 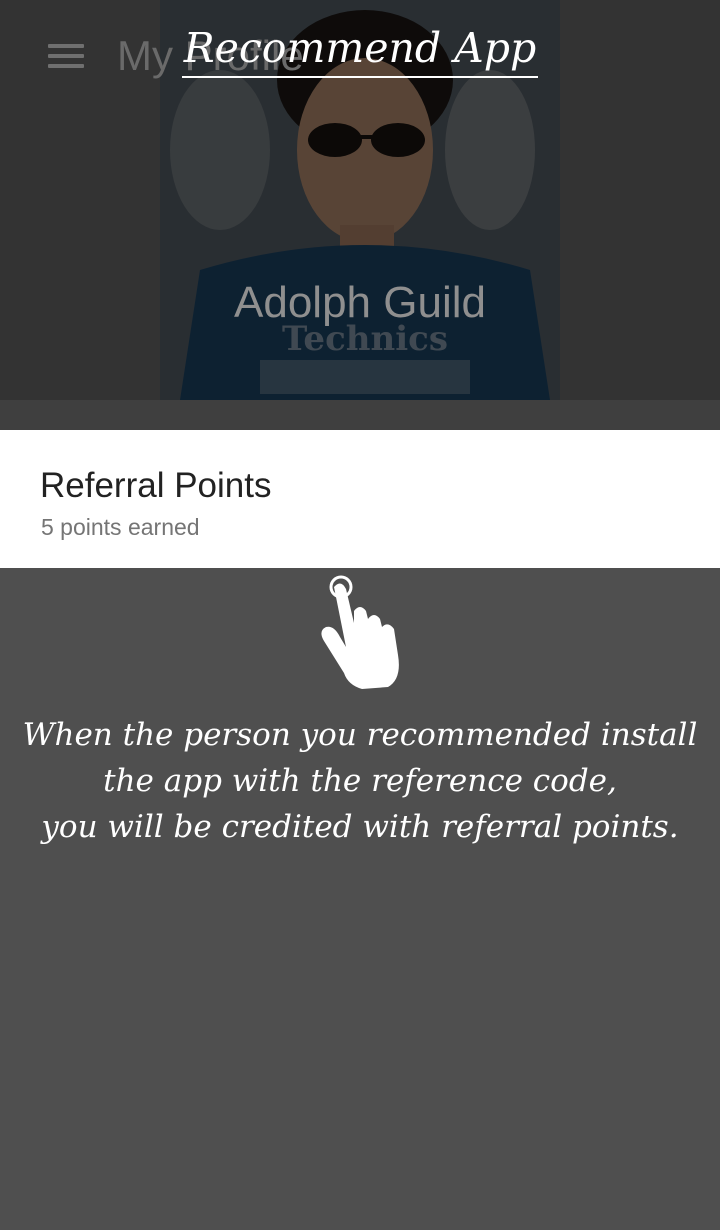 I want to click on instruction-line: When the person you recommended install, so click(x=360, y=735).